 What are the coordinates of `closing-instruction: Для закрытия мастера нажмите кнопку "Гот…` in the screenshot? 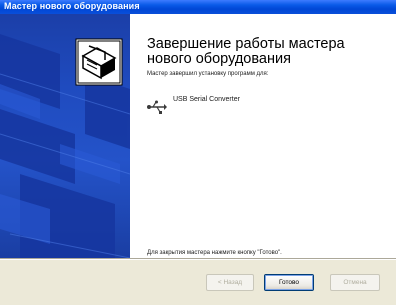 It's located at (214, 253).